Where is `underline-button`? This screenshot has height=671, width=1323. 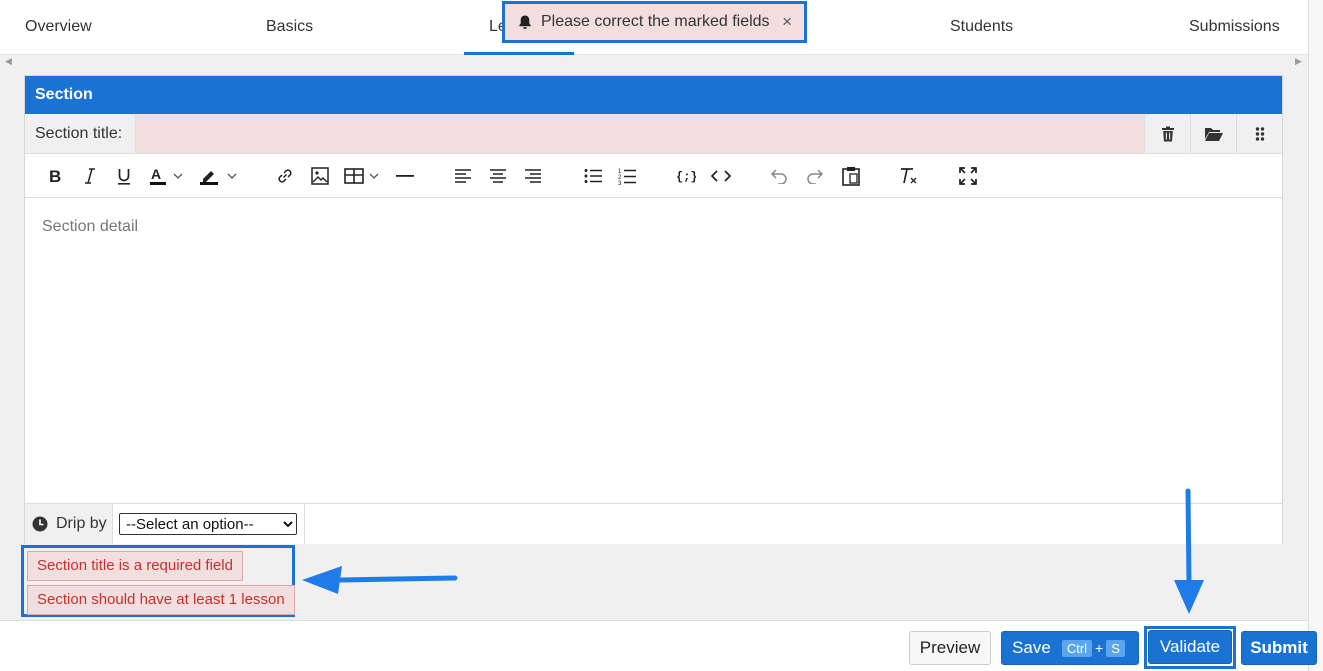
underline-button is located at coordinates (124, 176).